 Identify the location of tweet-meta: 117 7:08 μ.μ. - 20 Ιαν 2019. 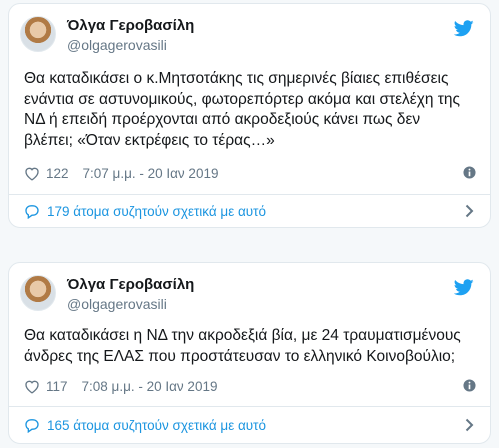
(250, 386).